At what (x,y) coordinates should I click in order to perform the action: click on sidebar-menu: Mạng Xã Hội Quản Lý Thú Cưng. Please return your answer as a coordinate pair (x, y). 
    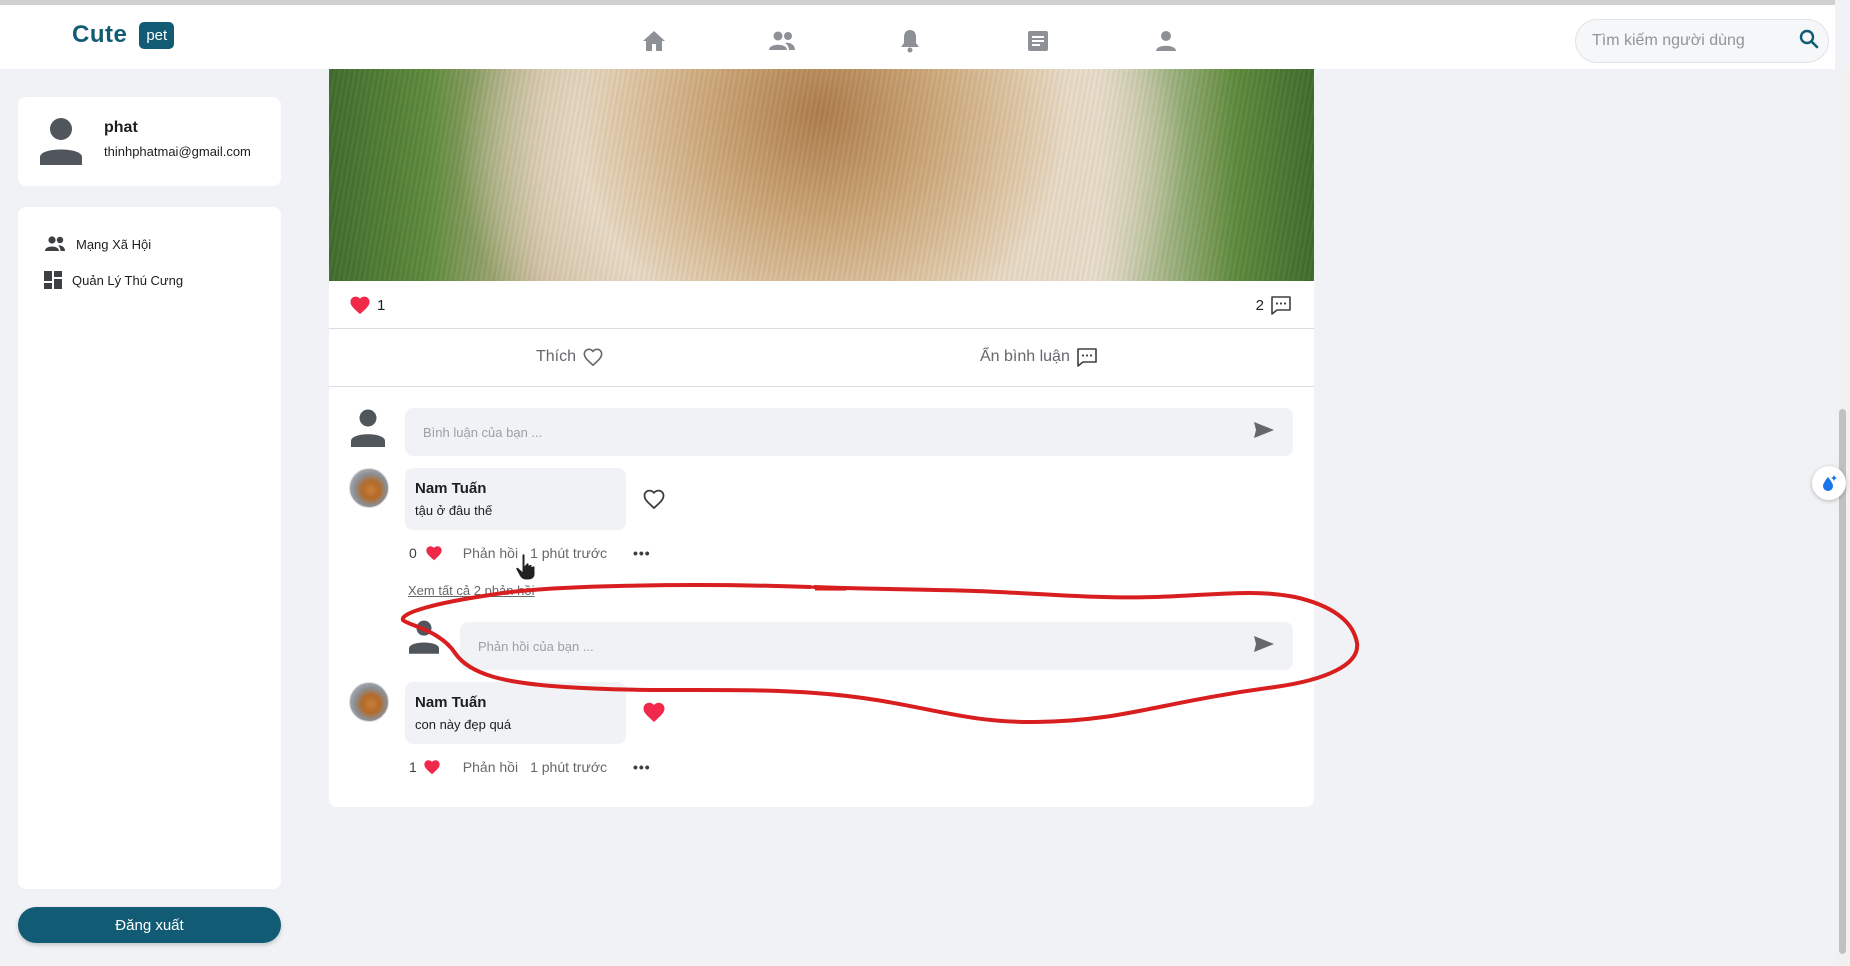
    Looking at the image, I should click on (149, 548).